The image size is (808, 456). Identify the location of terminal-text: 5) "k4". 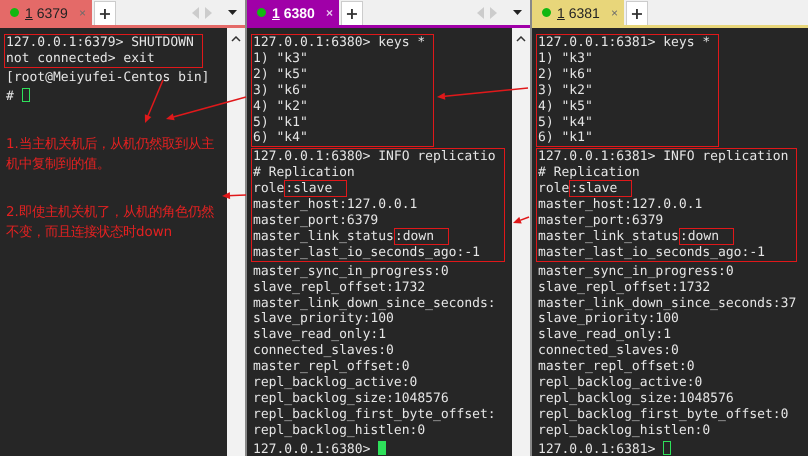
(565, 122).